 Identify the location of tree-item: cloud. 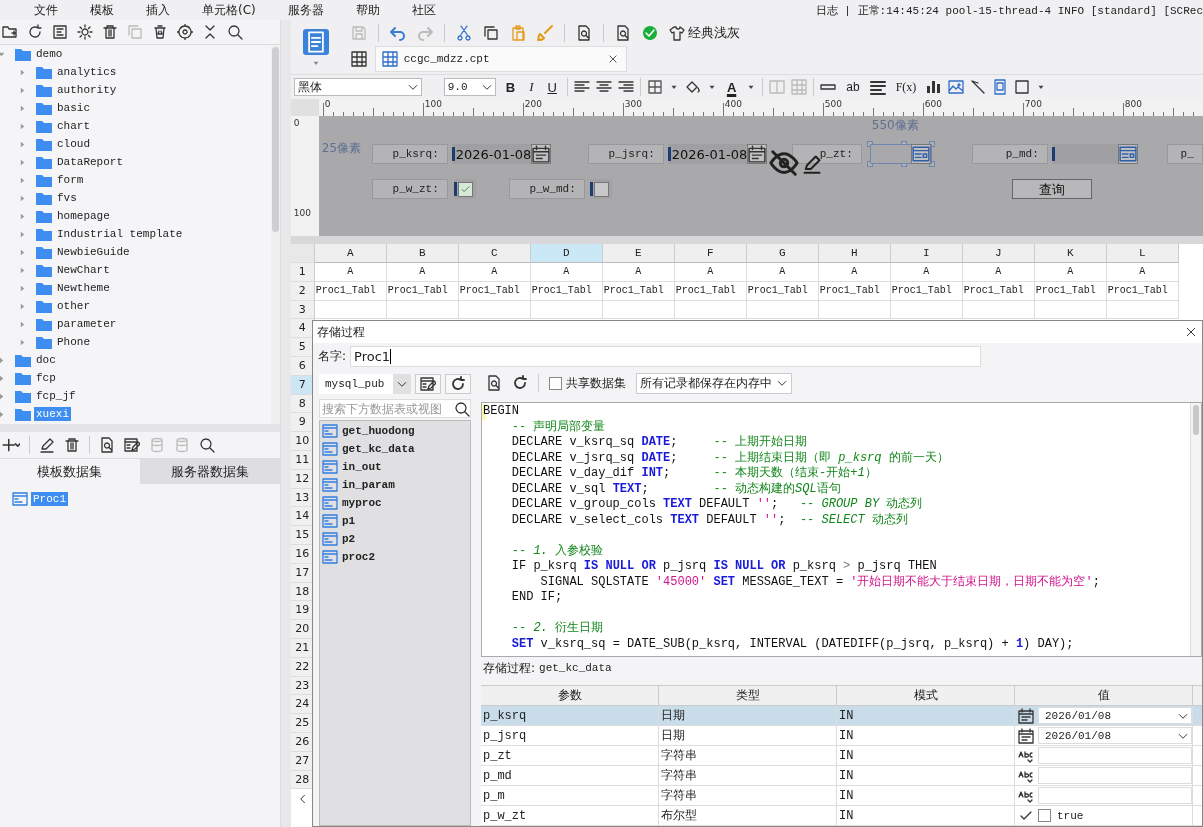
(73, 144).